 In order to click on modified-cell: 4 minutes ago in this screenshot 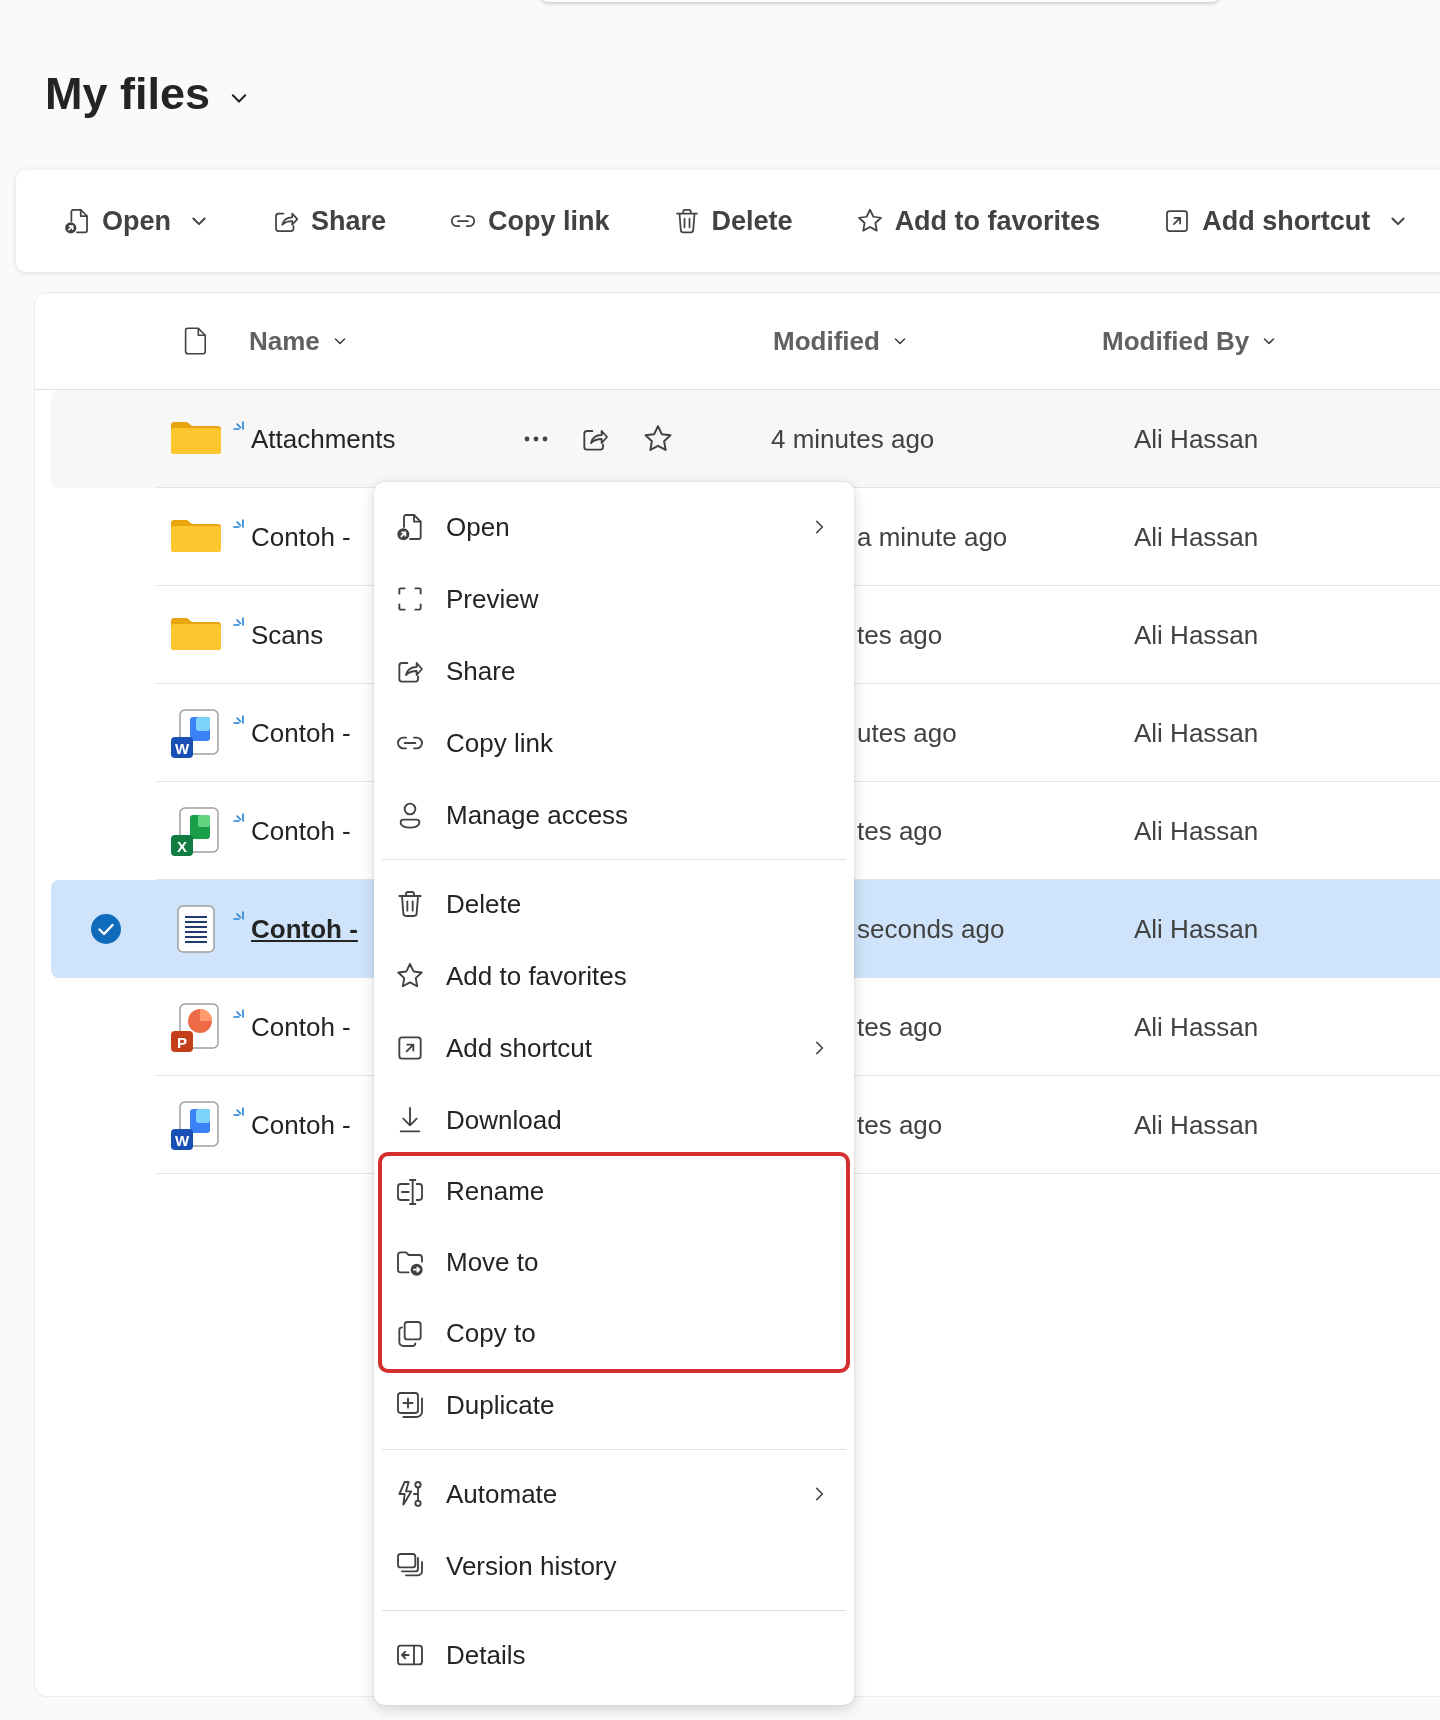, I will do `click(853, 438)`.